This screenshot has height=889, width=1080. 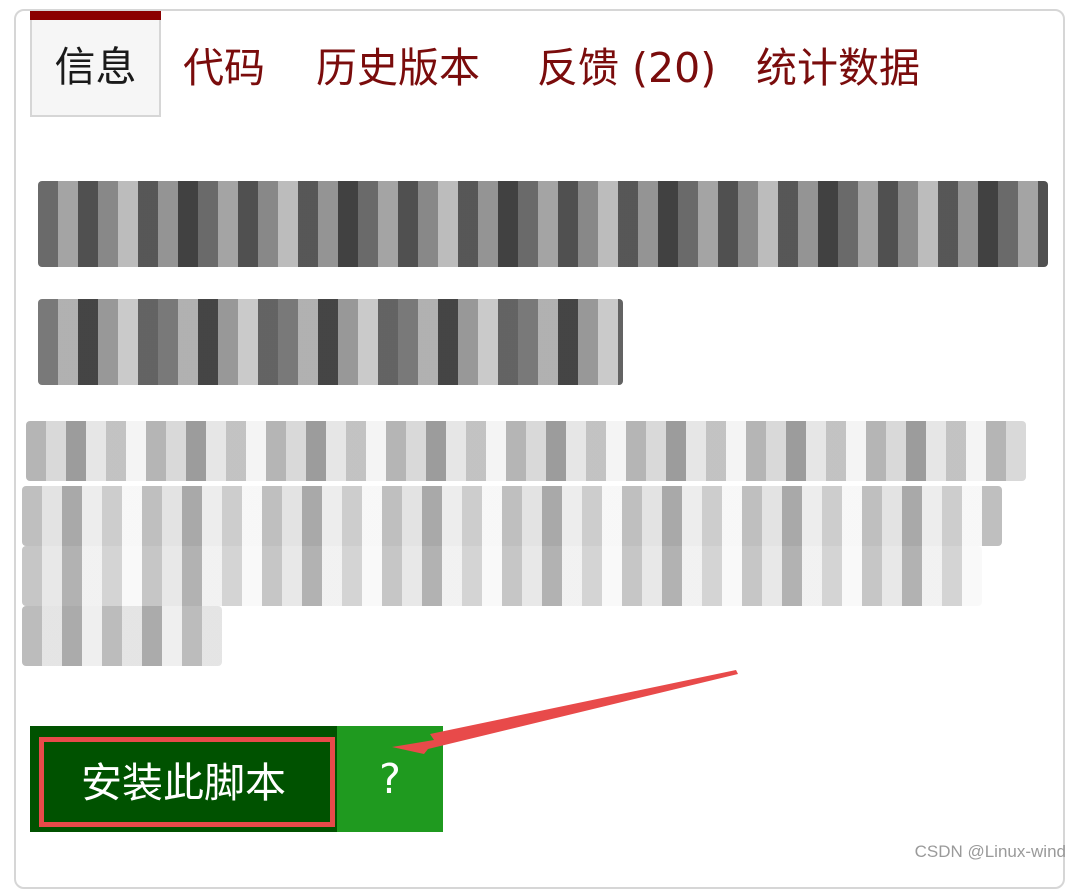 I want to click on watermark: CSDN @Linux-wind, so click(x=990, y=852).